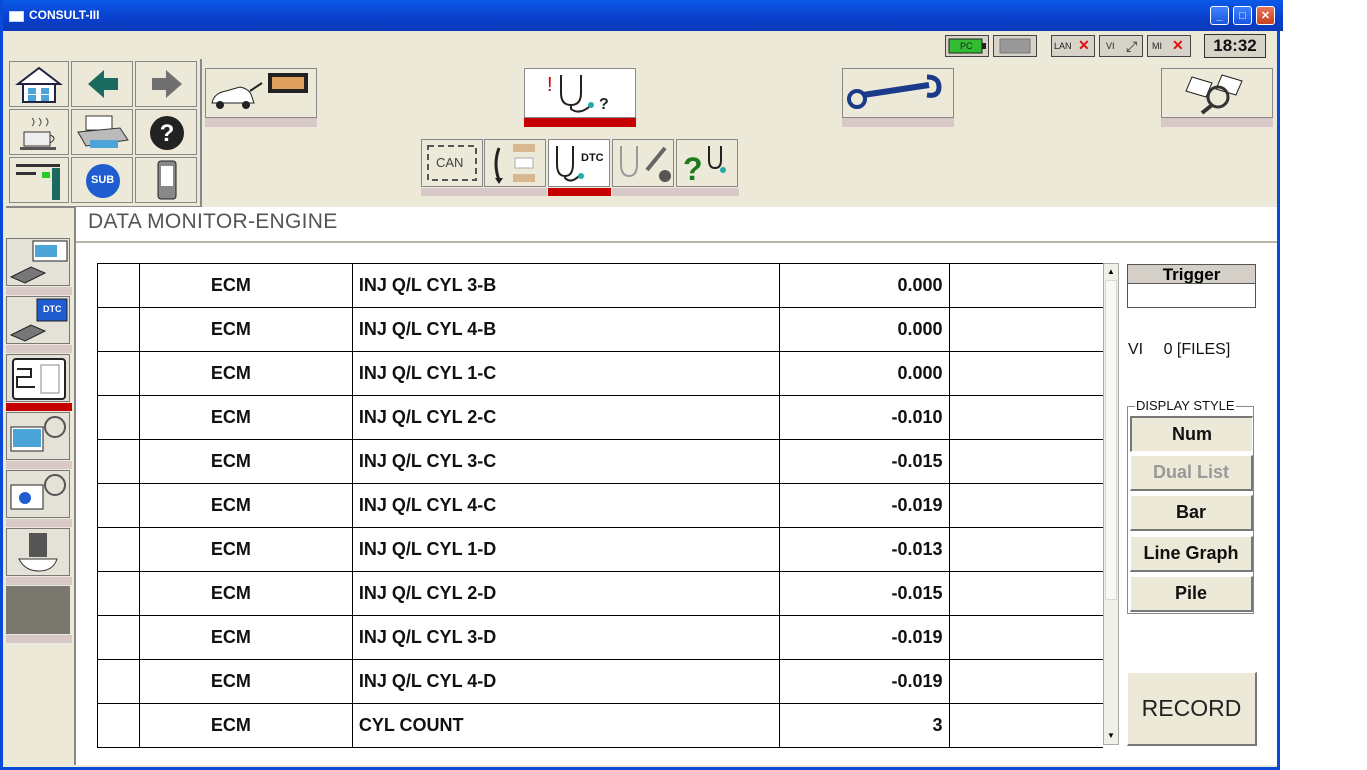 This screenshot has height=770, width=1367. I want to click on dtc-button: DTC, so click(579, 163).